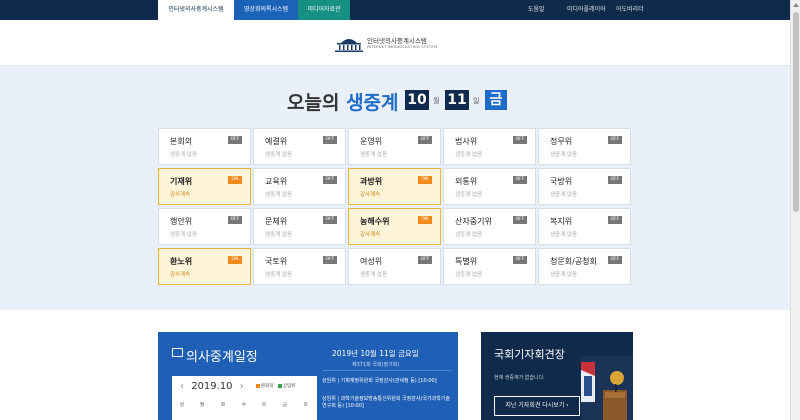 The image size is (800, 420). What do you see at coordinates (264, 405) in the screenshot?
I see `weekday-label: 목` at bounding box center [264, 405].